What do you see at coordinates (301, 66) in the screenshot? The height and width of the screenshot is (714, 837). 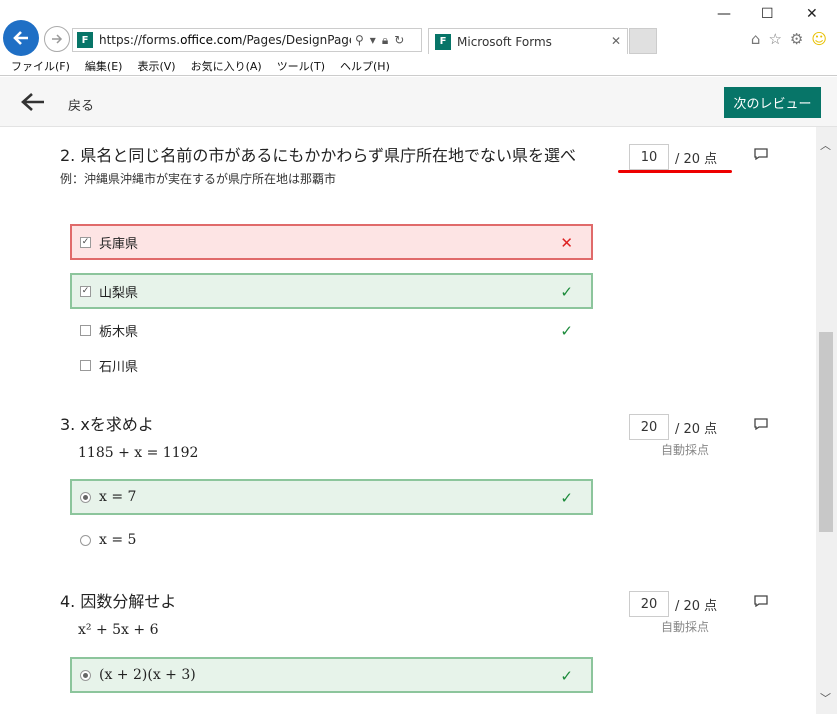 I see `menu-tools: ツール(T)` at bounding box center [301, 66].